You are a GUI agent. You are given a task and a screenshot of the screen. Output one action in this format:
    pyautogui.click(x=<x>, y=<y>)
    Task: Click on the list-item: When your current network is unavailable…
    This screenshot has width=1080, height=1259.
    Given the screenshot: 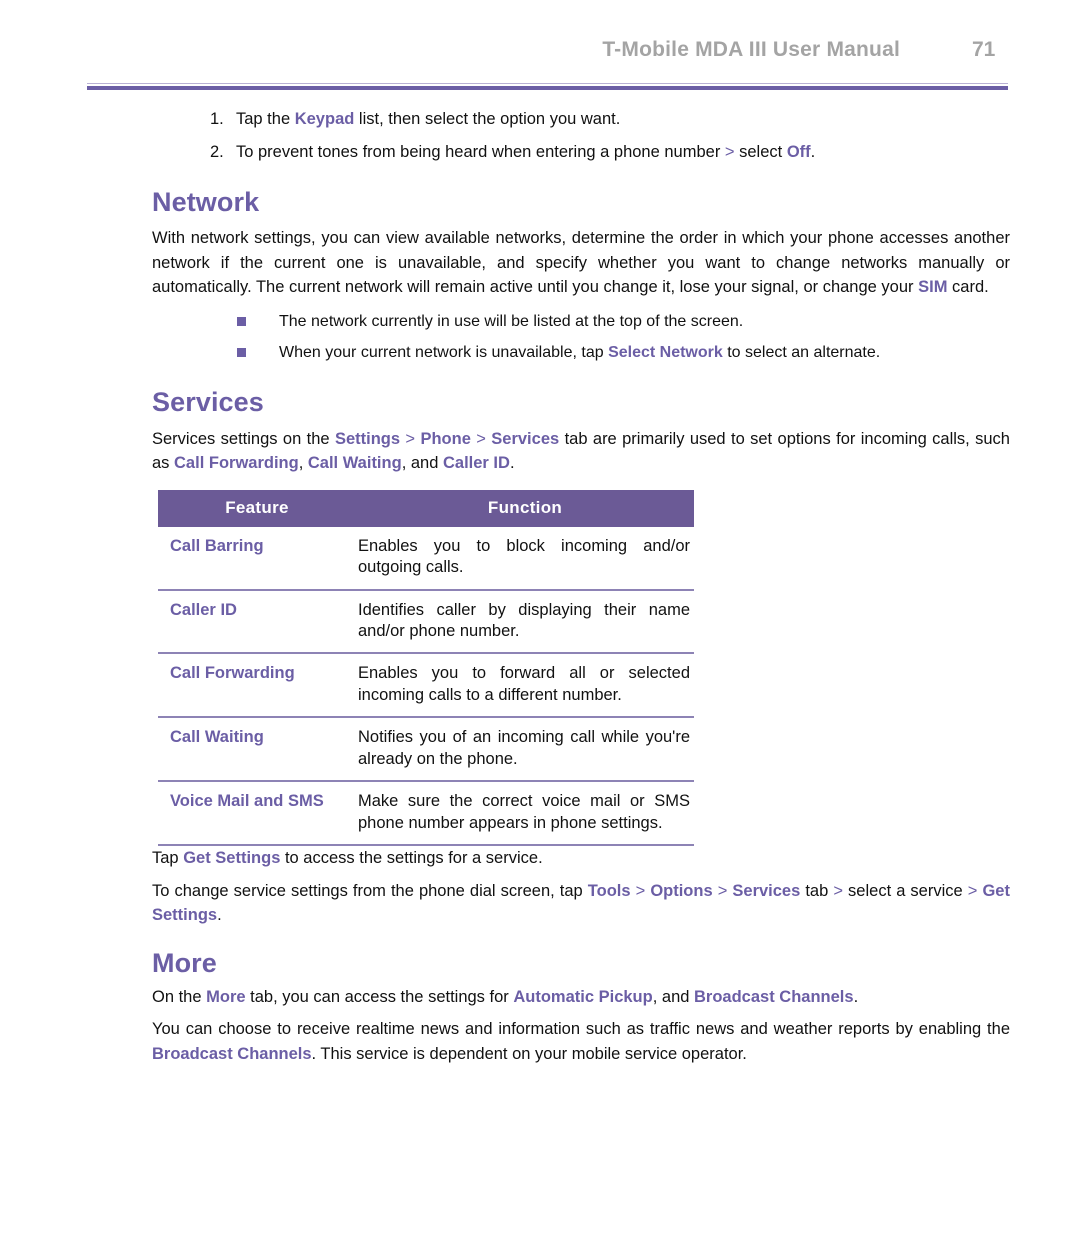 What is the action you would take?
    pyautogui.click(x=581, y=353)
    